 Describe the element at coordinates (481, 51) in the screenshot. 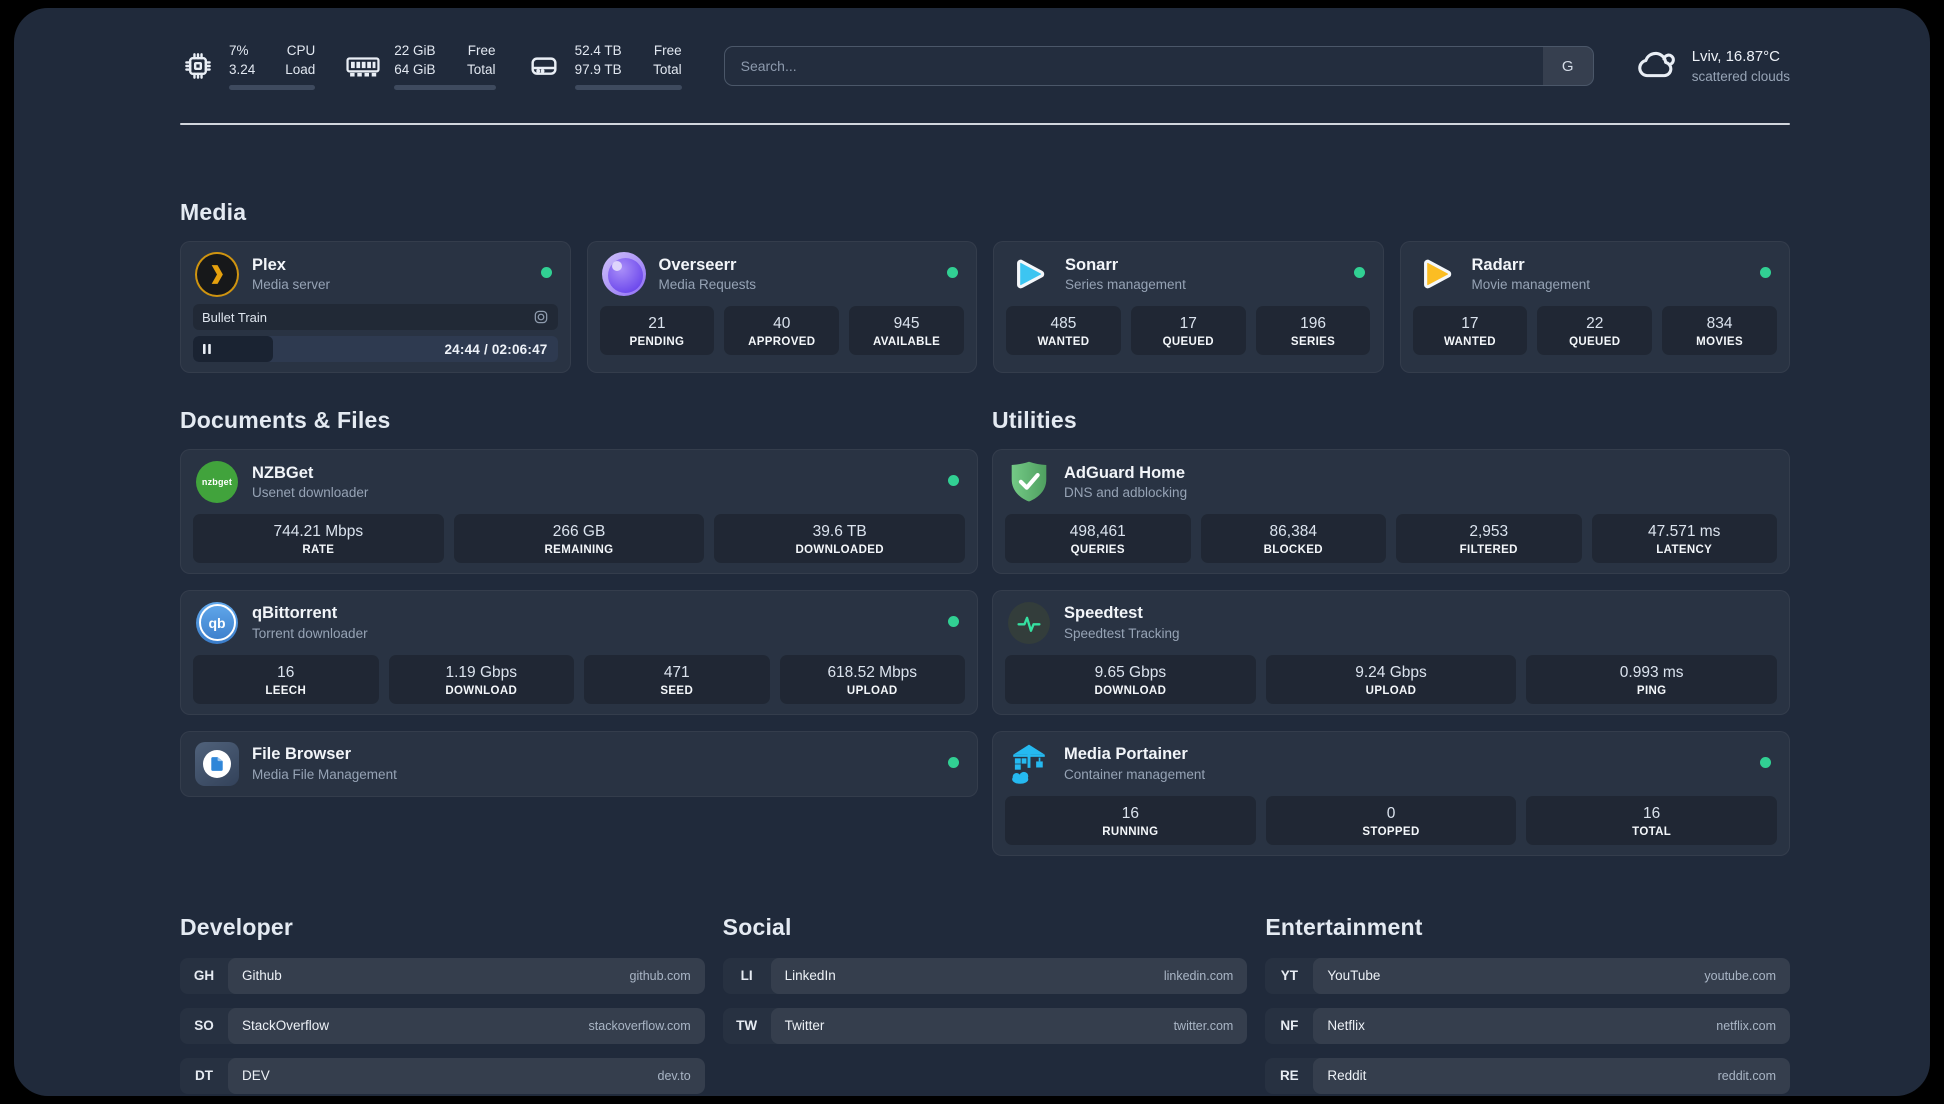

I see `resource-label: Free` at that location.